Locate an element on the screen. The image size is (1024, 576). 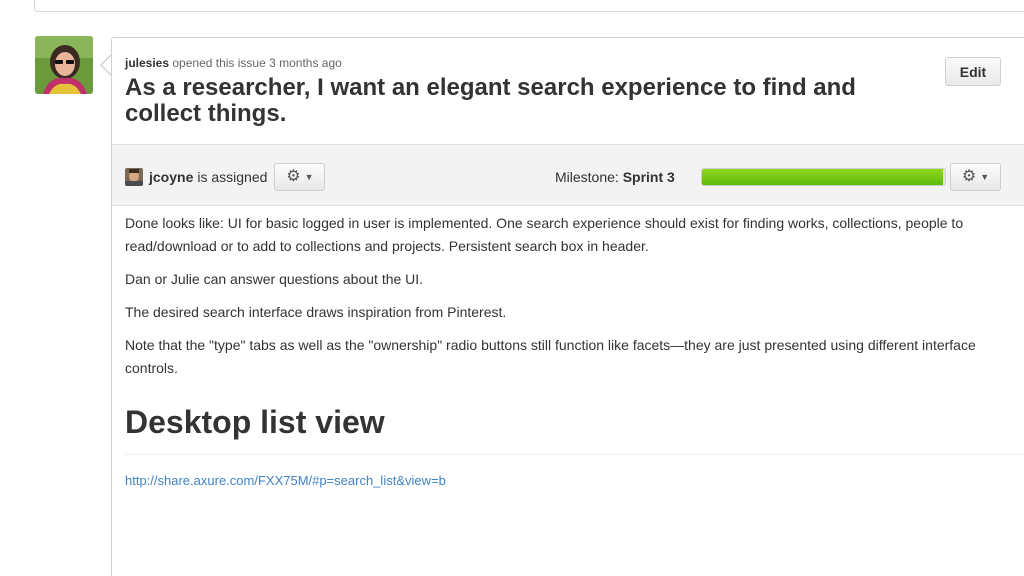
author-avatar is located at coordinates (64, 65).